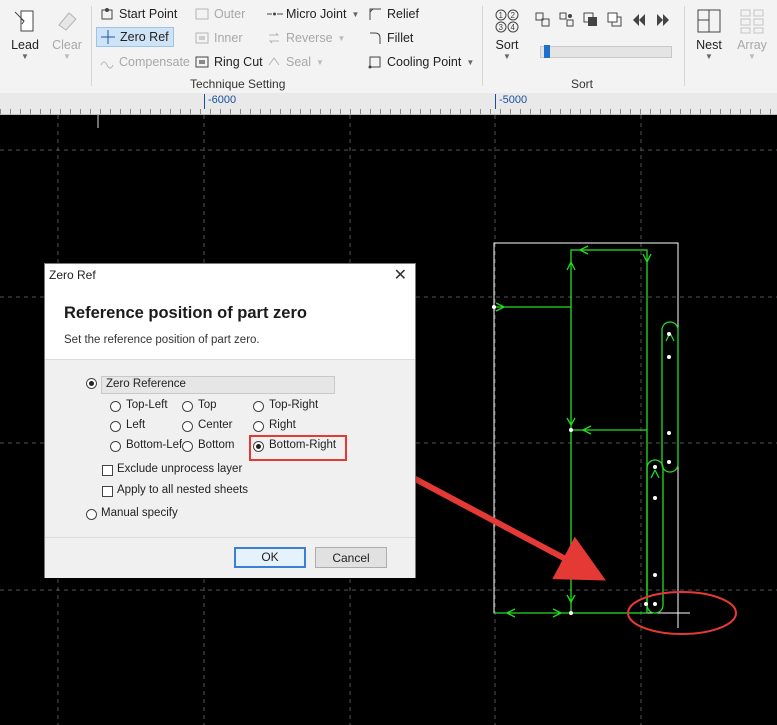 Image resolution: width=777 pixels, height=725 pixels. I want to click on eraser-icon, so click(67, 21).